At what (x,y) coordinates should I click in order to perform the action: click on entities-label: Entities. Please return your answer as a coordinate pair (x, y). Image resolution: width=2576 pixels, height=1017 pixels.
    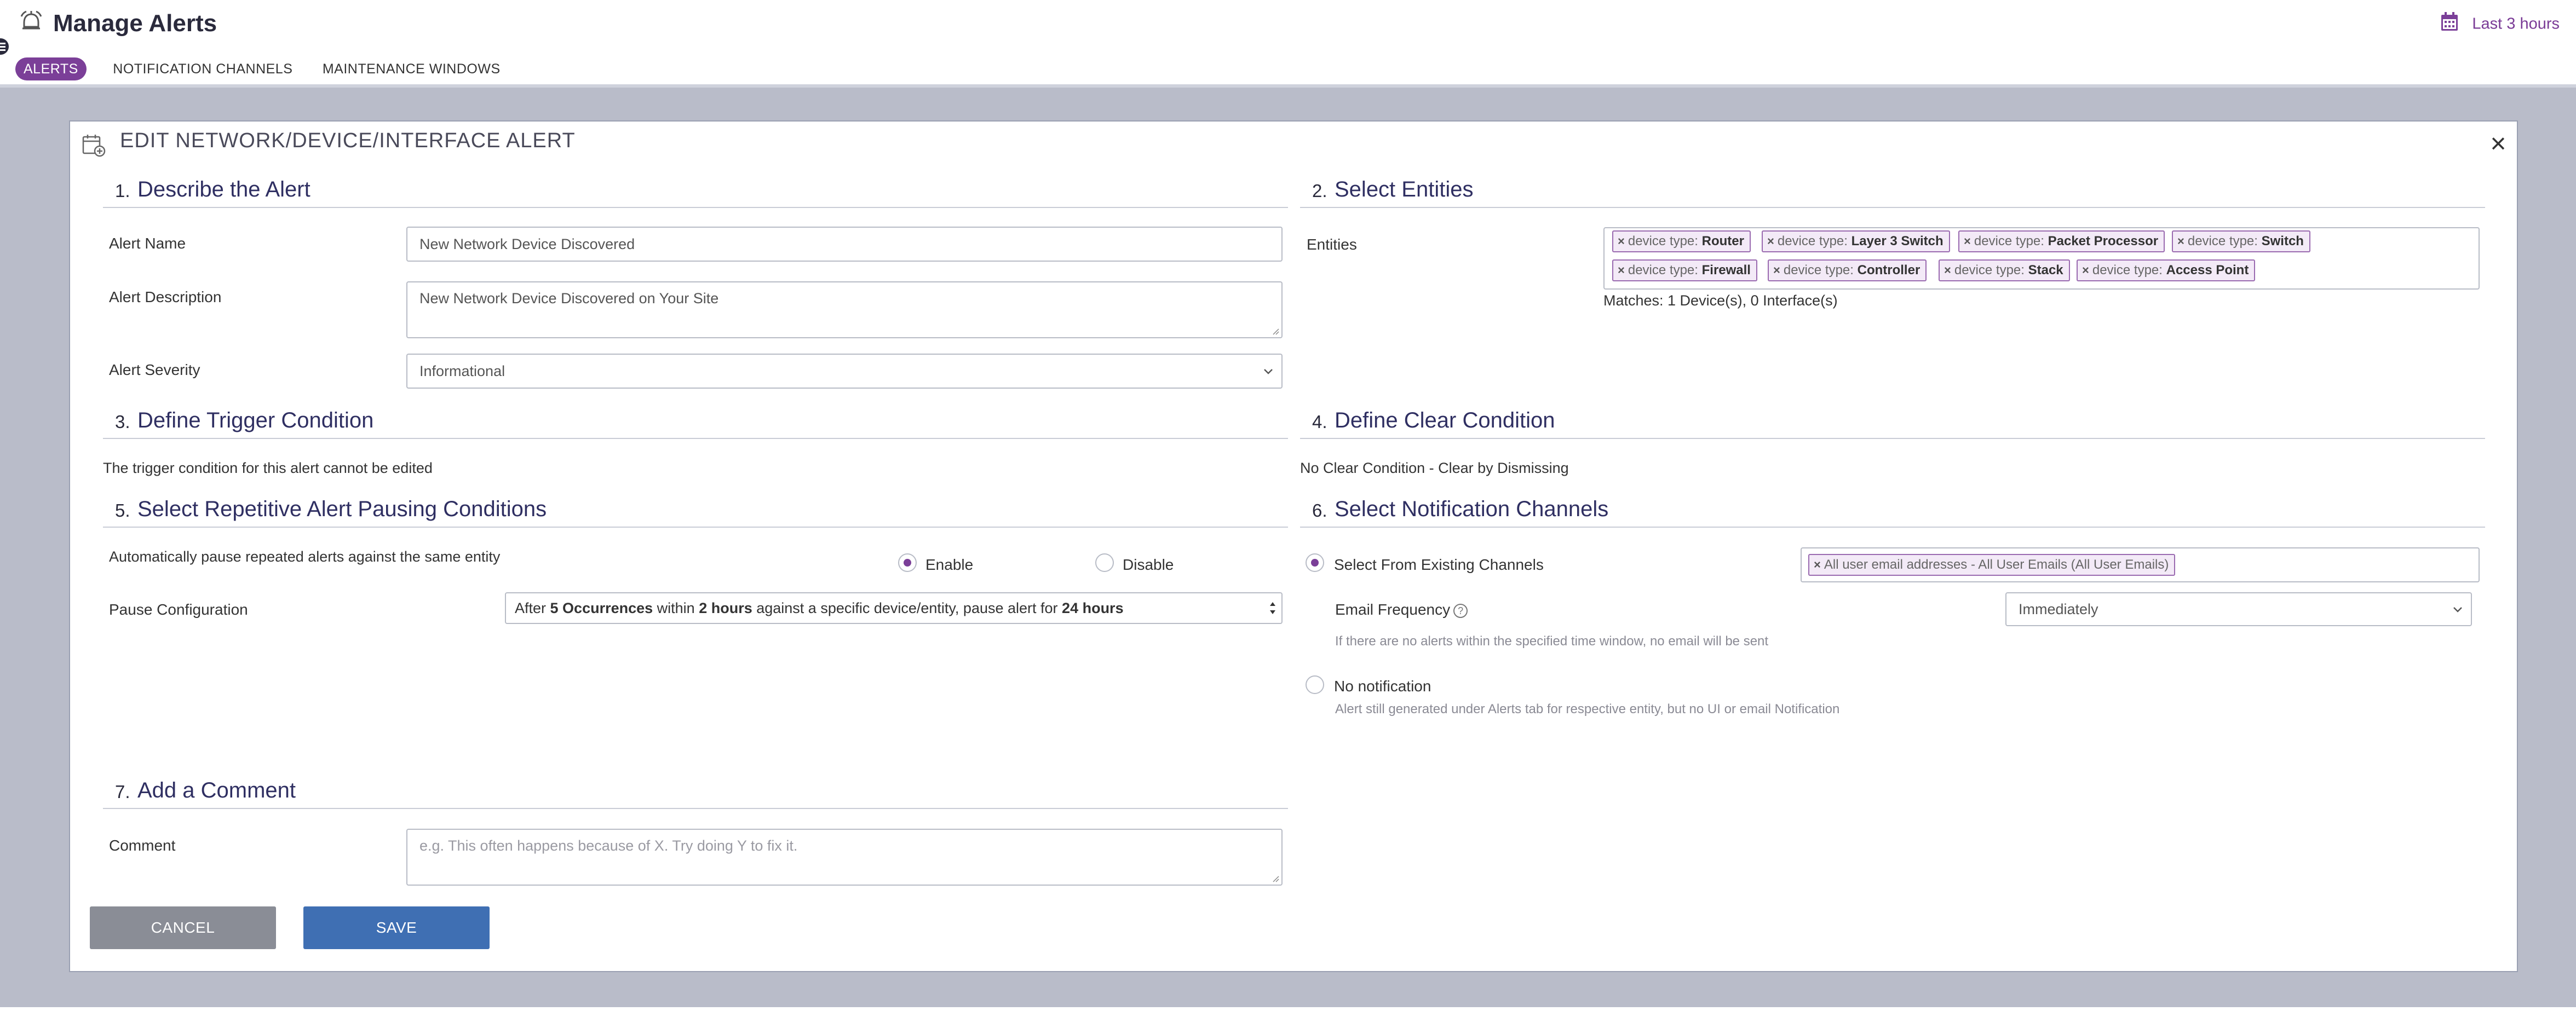
    Looking at the image, I should click on (1332, 245).